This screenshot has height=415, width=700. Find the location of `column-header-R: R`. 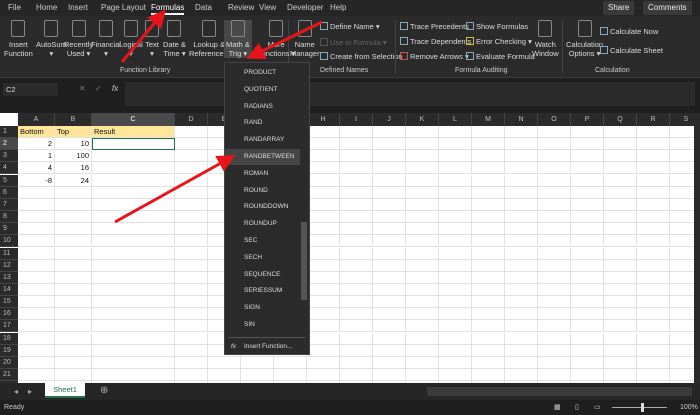

column-header-R: R is located at coordinates (653, 119).